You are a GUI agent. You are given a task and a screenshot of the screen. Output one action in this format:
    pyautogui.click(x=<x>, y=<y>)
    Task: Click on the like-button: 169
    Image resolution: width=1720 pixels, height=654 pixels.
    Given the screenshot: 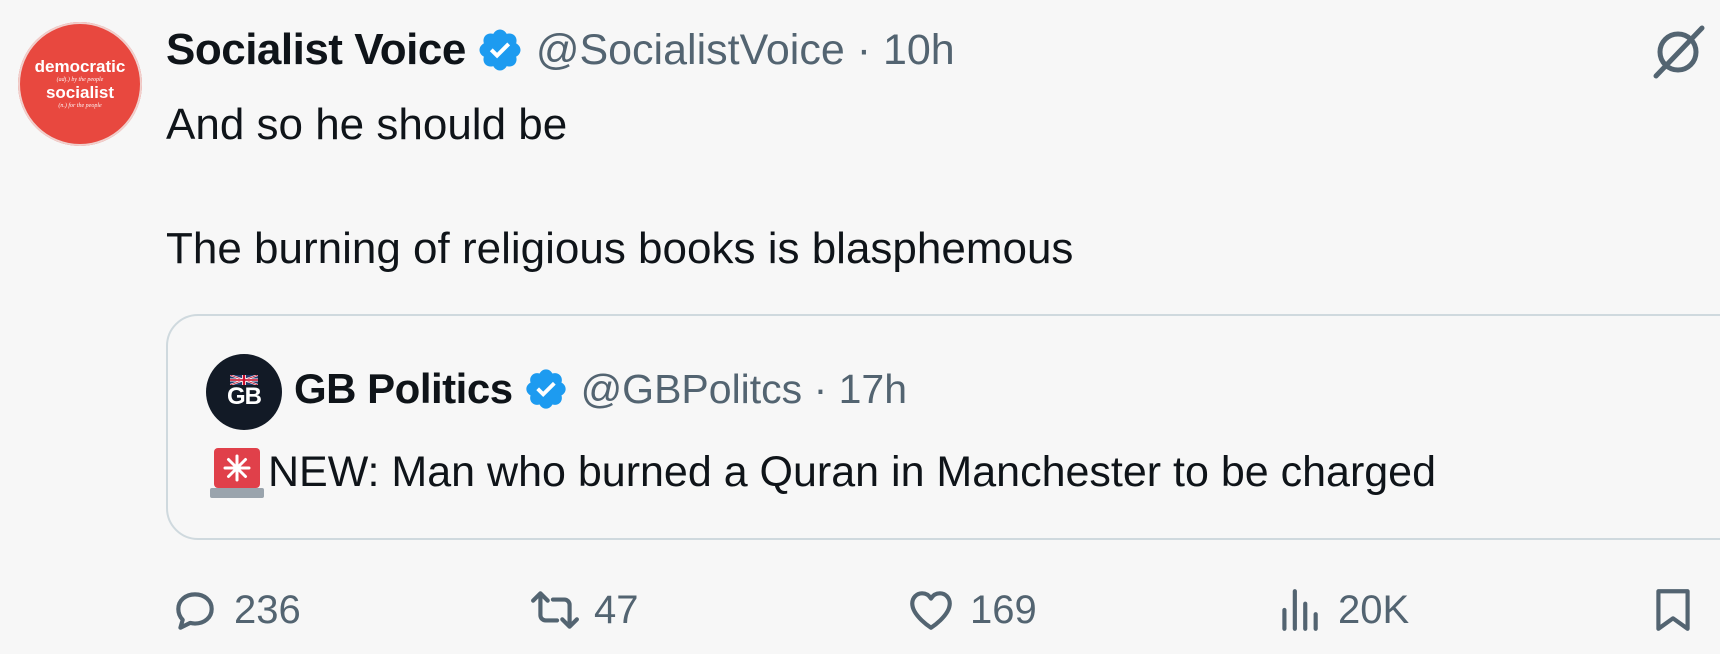 What is the action you would take?
    pyautogui.click(x=971, y=610)
    